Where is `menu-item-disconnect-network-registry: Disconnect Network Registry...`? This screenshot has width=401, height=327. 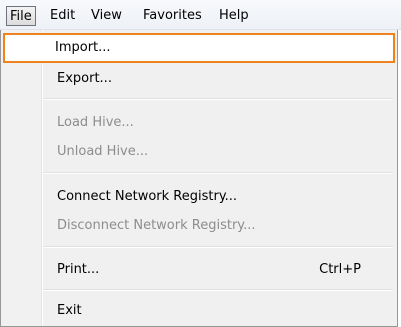
menu-item-disconnect-network-registry: Disconnect Network Registry... is located at coordinates (200, 226).